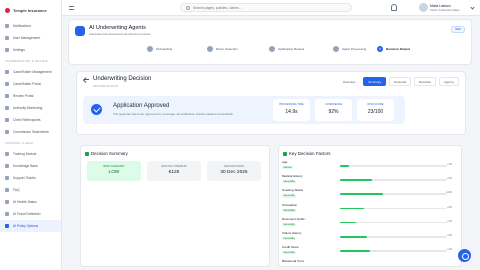  What do you see at coordinates (159, 49) in the screenshot?
I see `step-onboarding: Onboarding` at bounding box center [159, 49].